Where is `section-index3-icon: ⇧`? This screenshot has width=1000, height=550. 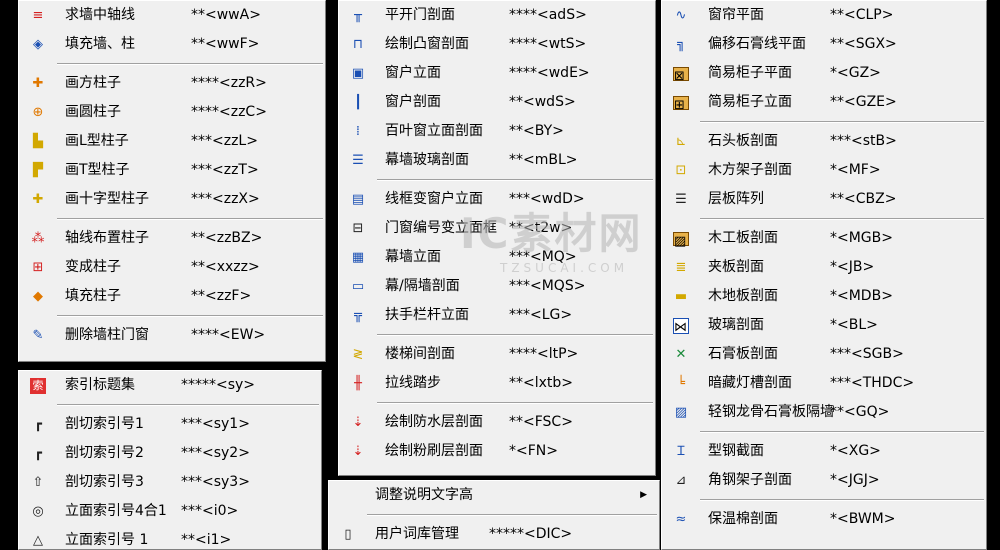
section-index3-icon: ⇧ is located at coordinates (38, 482).